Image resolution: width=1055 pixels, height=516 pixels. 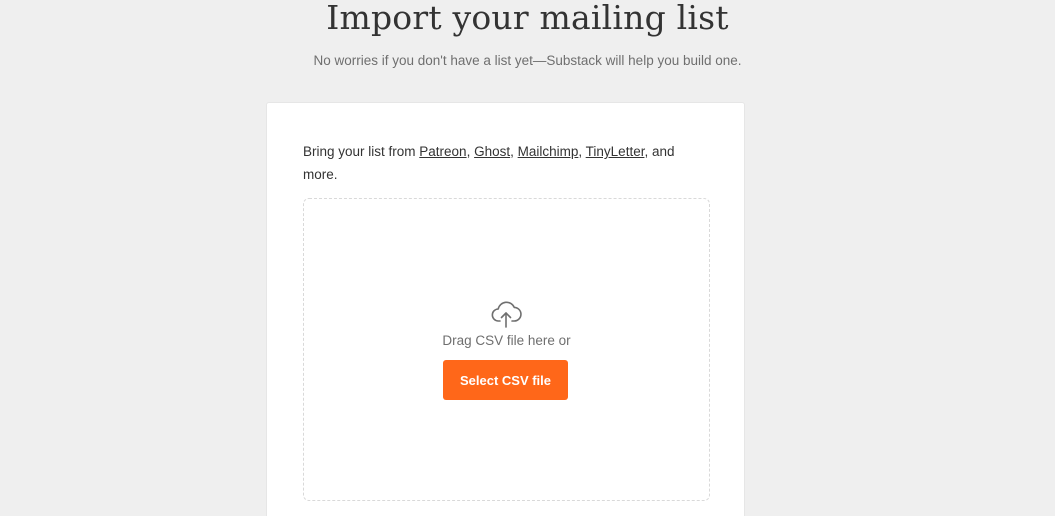 What do you see at coordinates (506, 340) in the screenshot?
I see `drag-instructions: Drag CSV file here or` at bounding box center [506, 340].